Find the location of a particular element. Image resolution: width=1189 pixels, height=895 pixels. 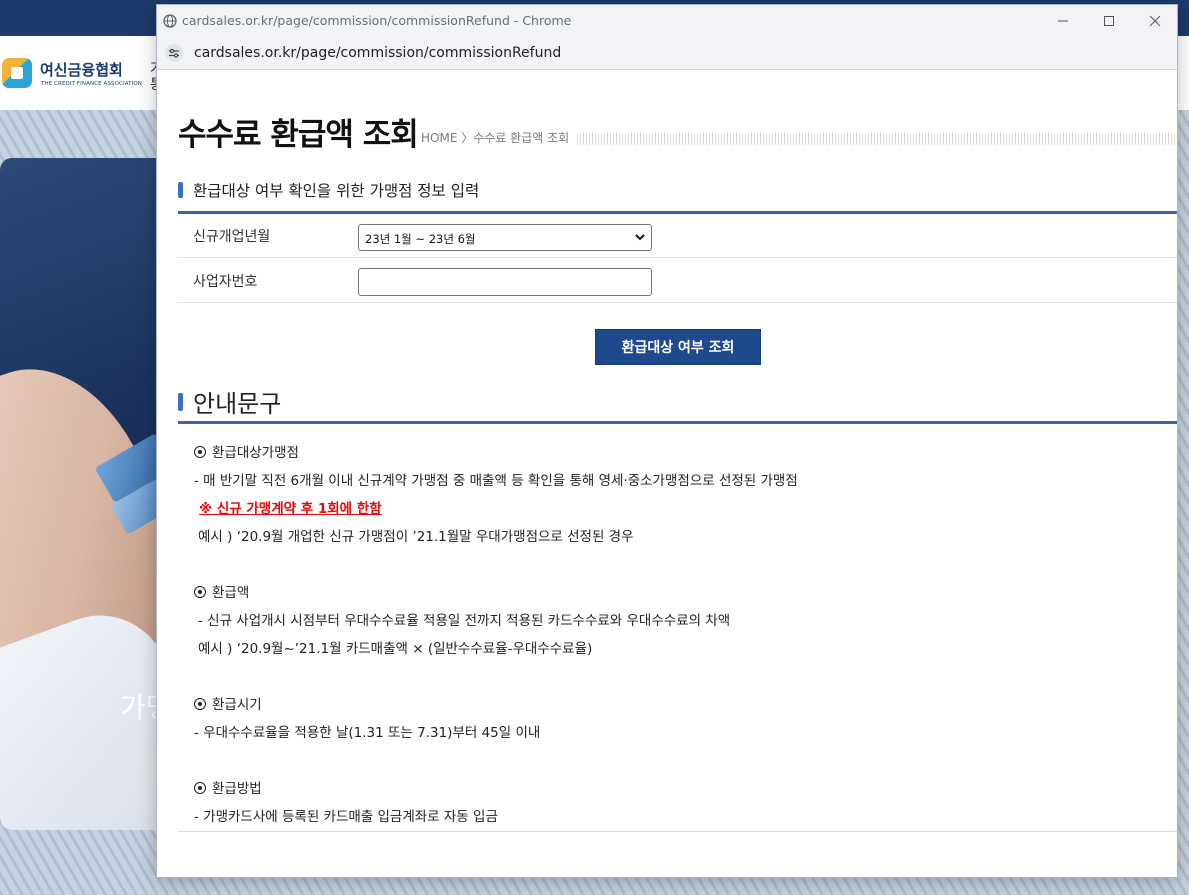

open-month-label: 신규개업년월 is located at coordinates (232, 237).